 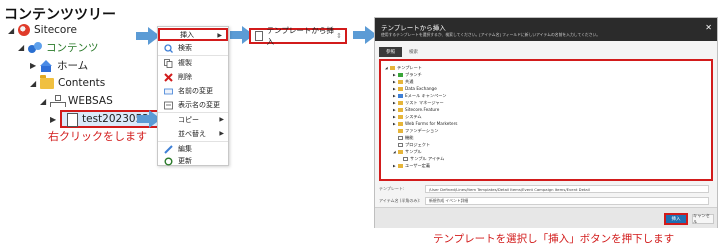 I want to click on template-tree-item: ◢ サンプル, so click(x=407, y=152).